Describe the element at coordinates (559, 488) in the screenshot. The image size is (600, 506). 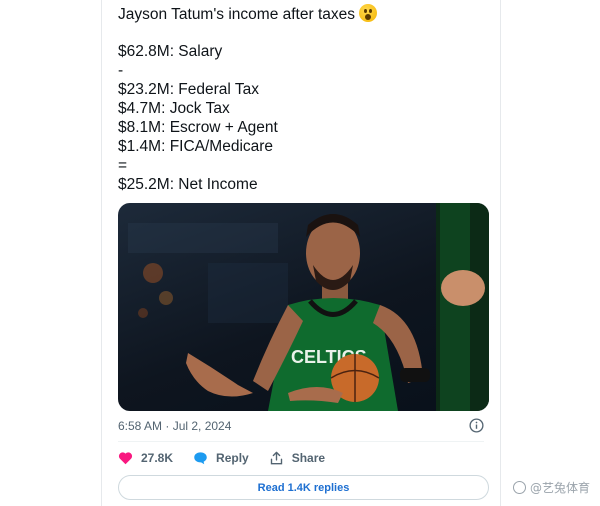
I see `watermark-text: @艺兔体育` at that location.